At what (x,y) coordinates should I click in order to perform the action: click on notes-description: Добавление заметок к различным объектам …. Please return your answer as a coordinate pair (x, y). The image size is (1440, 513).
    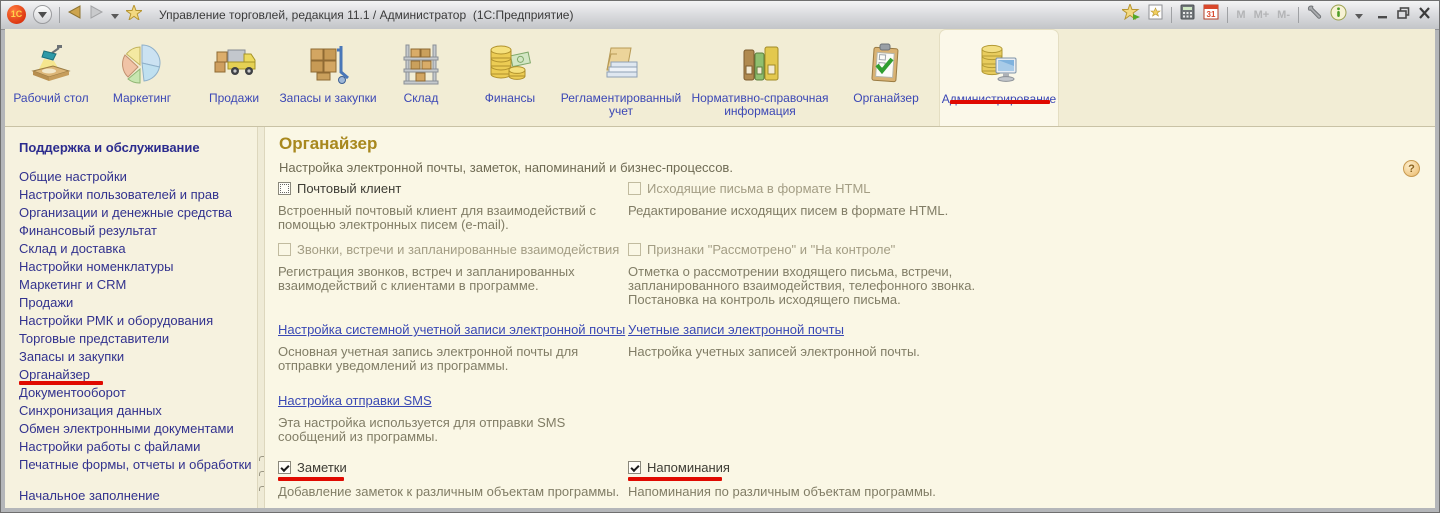
    Looking at the image, I should click on (449, 491).